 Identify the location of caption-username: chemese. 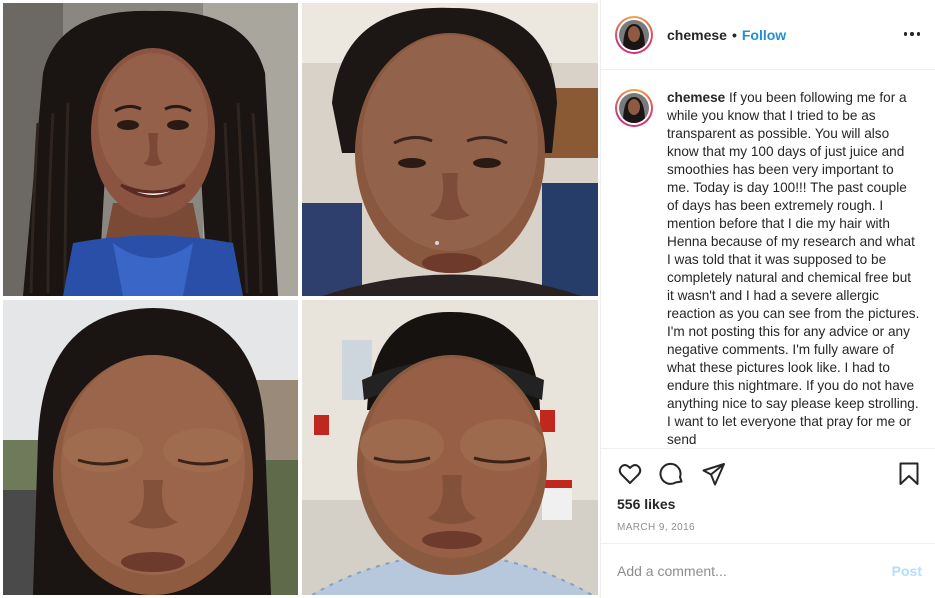
(696, 97).